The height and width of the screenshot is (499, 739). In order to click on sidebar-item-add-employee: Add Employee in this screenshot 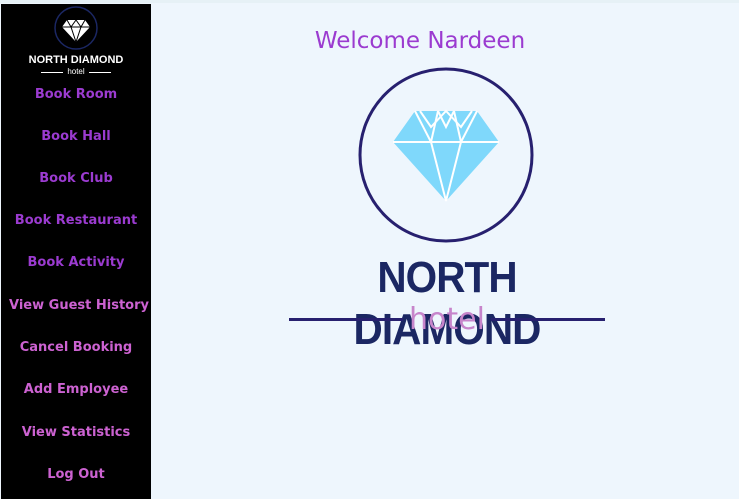, I will do `click(76, 390)`.